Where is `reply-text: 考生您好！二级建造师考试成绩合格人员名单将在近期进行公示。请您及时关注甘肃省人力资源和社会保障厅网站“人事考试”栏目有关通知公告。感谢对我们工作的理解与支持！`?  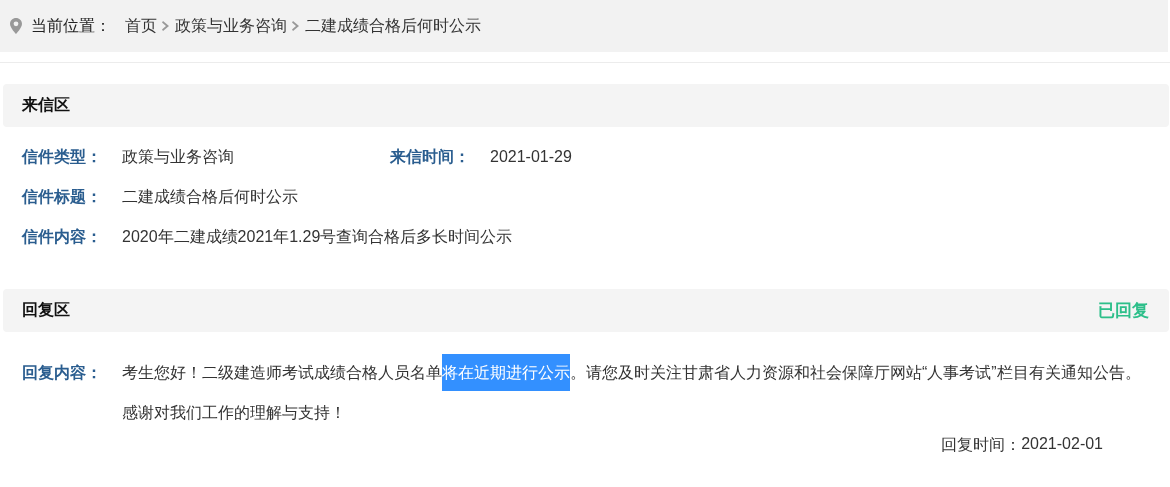 reply-text: 考生您好！二级建造师考试成绩合格人员名单将在近期进行公示。请您及时关注甘肃省人力资源和社会保障厅网站“人事考试”栏目有关通知公告。感谢对我们工作的理解与支持！ is located at coordinates (637, 393).